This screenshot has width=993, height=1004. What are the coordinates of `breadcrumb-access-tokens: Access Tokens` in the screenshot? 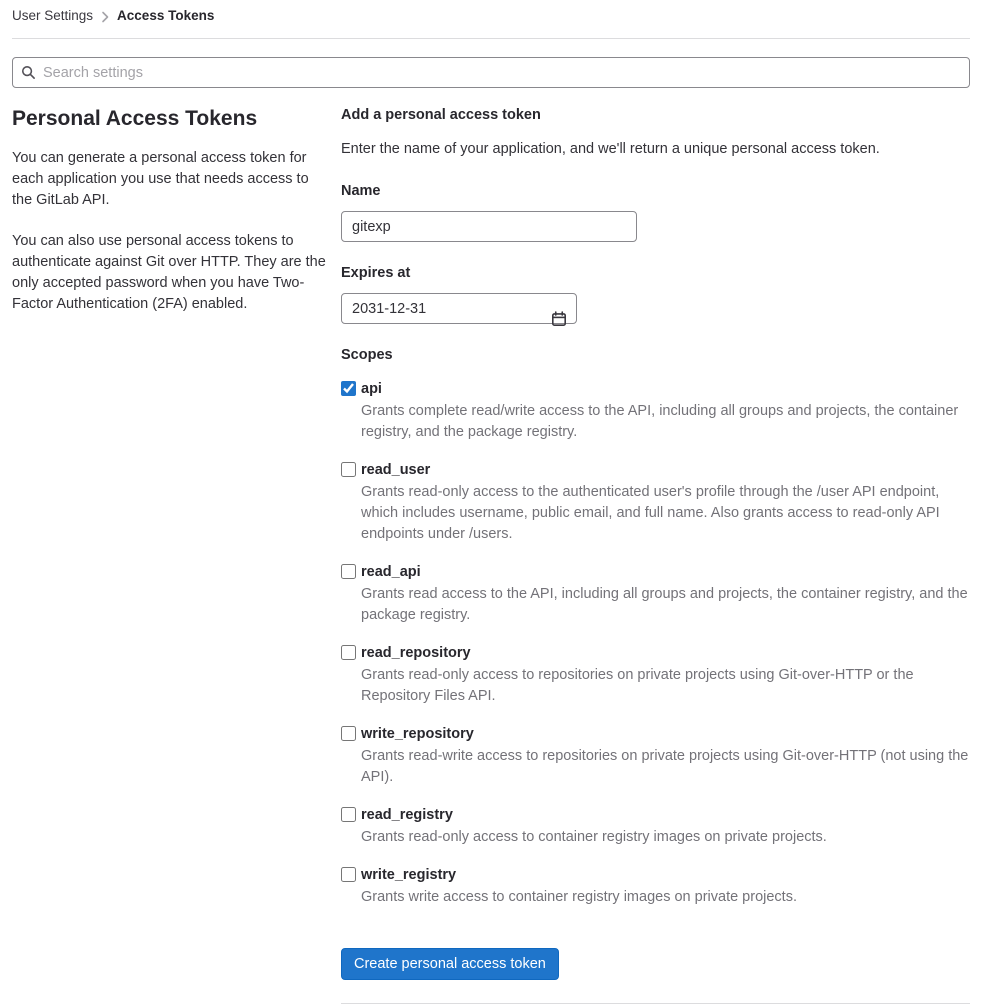 It's located at (166, 15).